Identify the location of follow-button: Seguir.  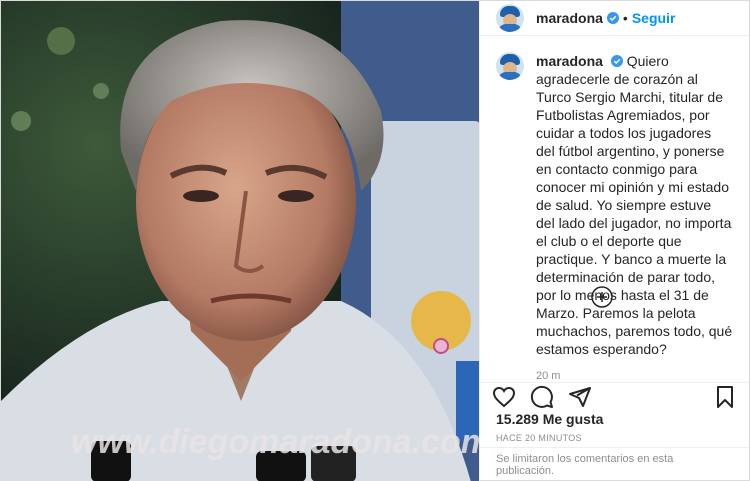
(654, 18).